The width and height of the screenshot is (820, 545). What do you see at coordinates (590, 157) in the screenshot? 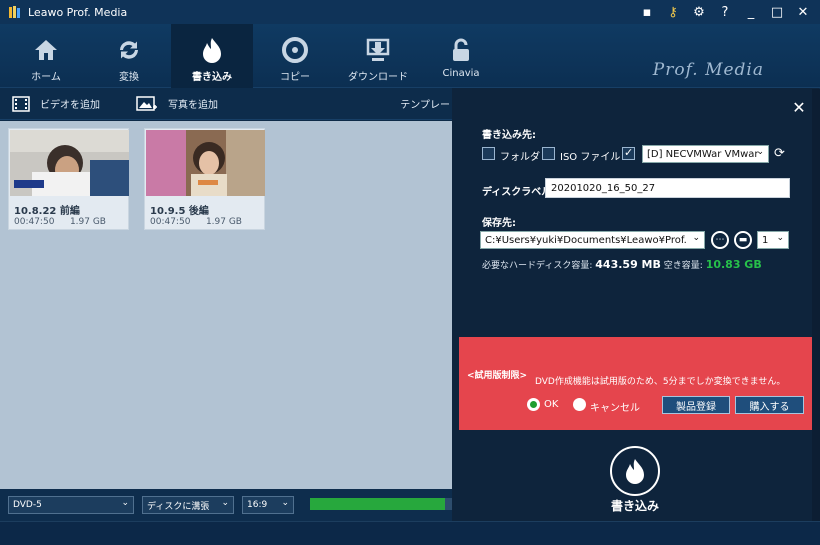
I see `iso-label: ISO ファイル` at bounding box center [590, 157].